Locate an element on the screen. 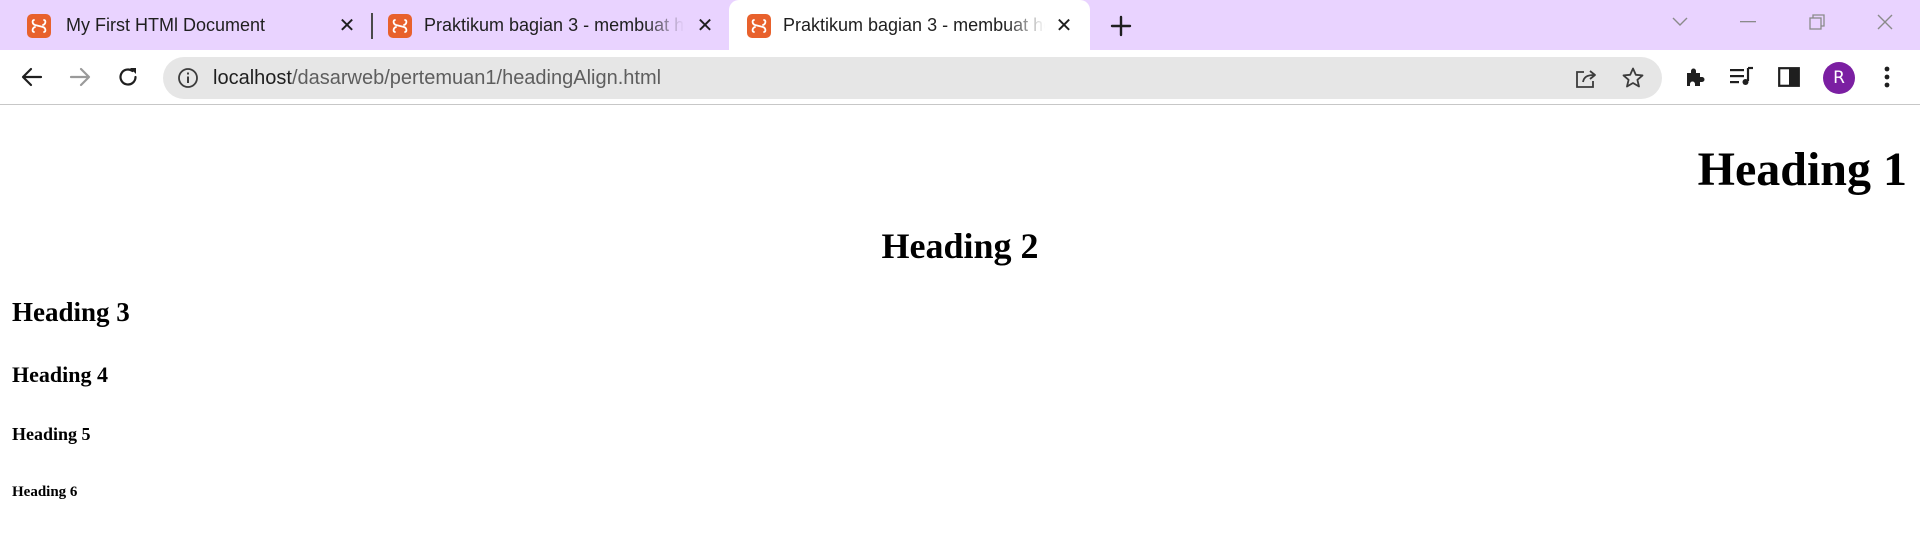 The height and width of the screenshot is (547, 1920). close-icon is located at coordinates (1885, 22).